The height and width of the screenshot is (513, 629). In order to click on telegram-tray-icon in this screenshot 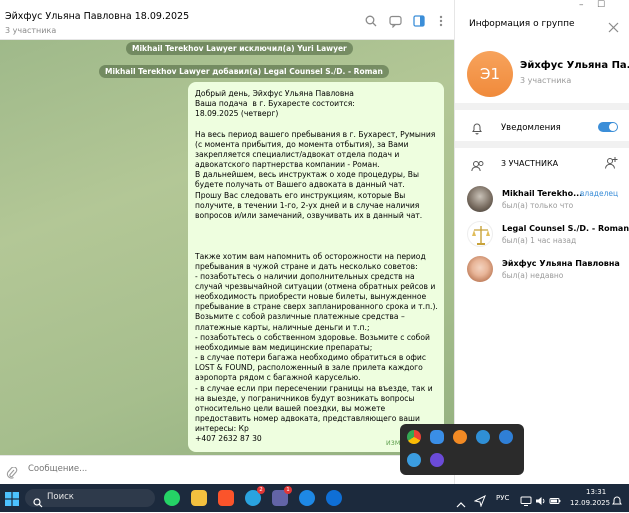, I will do `click(483, 437)`.